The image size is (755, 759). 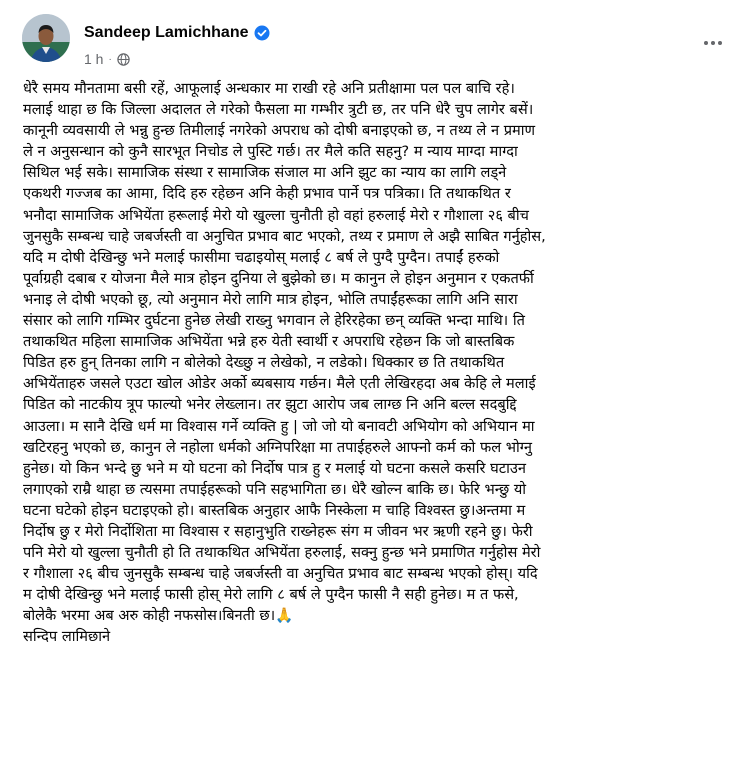 I want to click on verified-badge-icon, so click(x=262, y=33).